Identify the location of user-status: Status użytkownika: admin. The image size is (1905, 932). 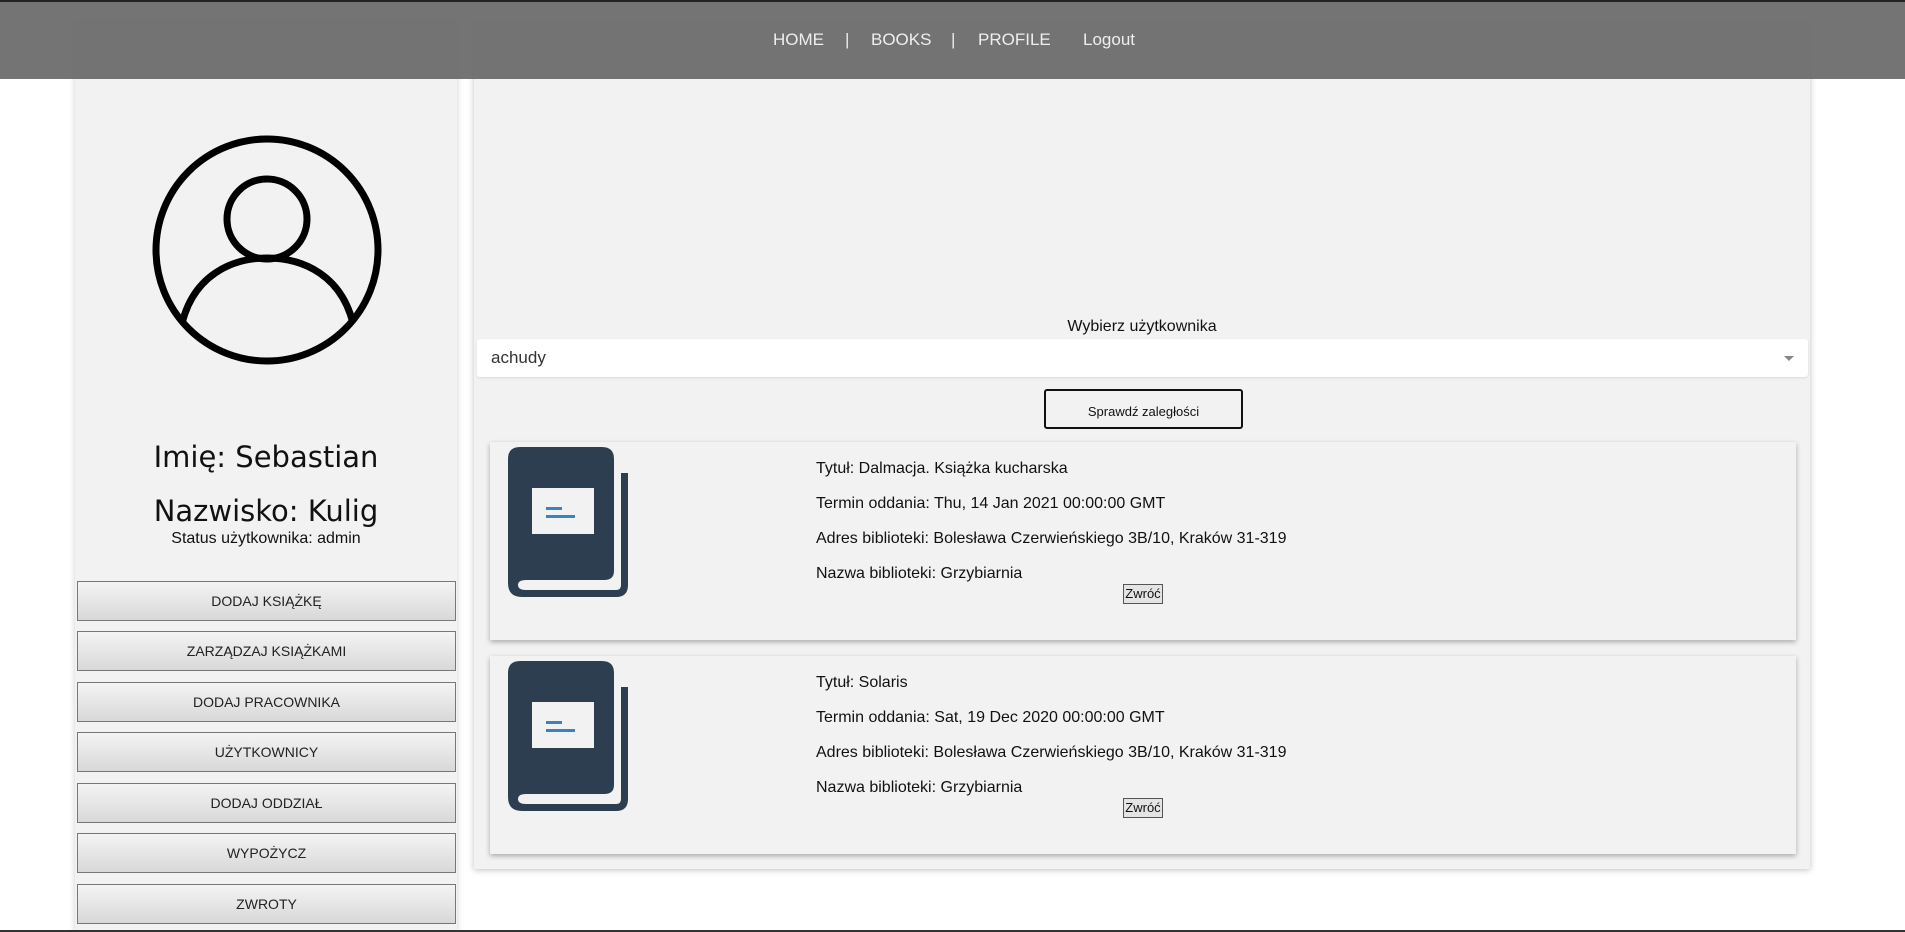
(266, 538).